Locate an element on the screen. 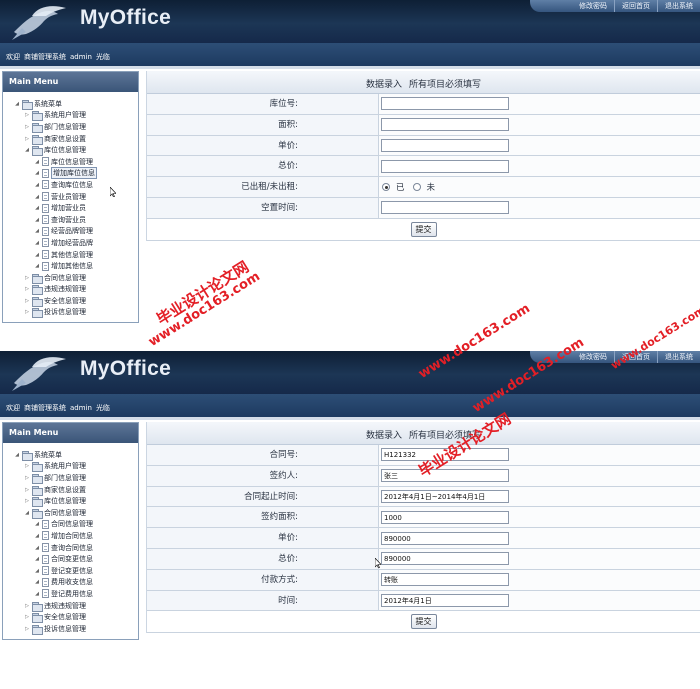  menu-item: ◢ 登记变更信息 is located at coordinates (70, 571).